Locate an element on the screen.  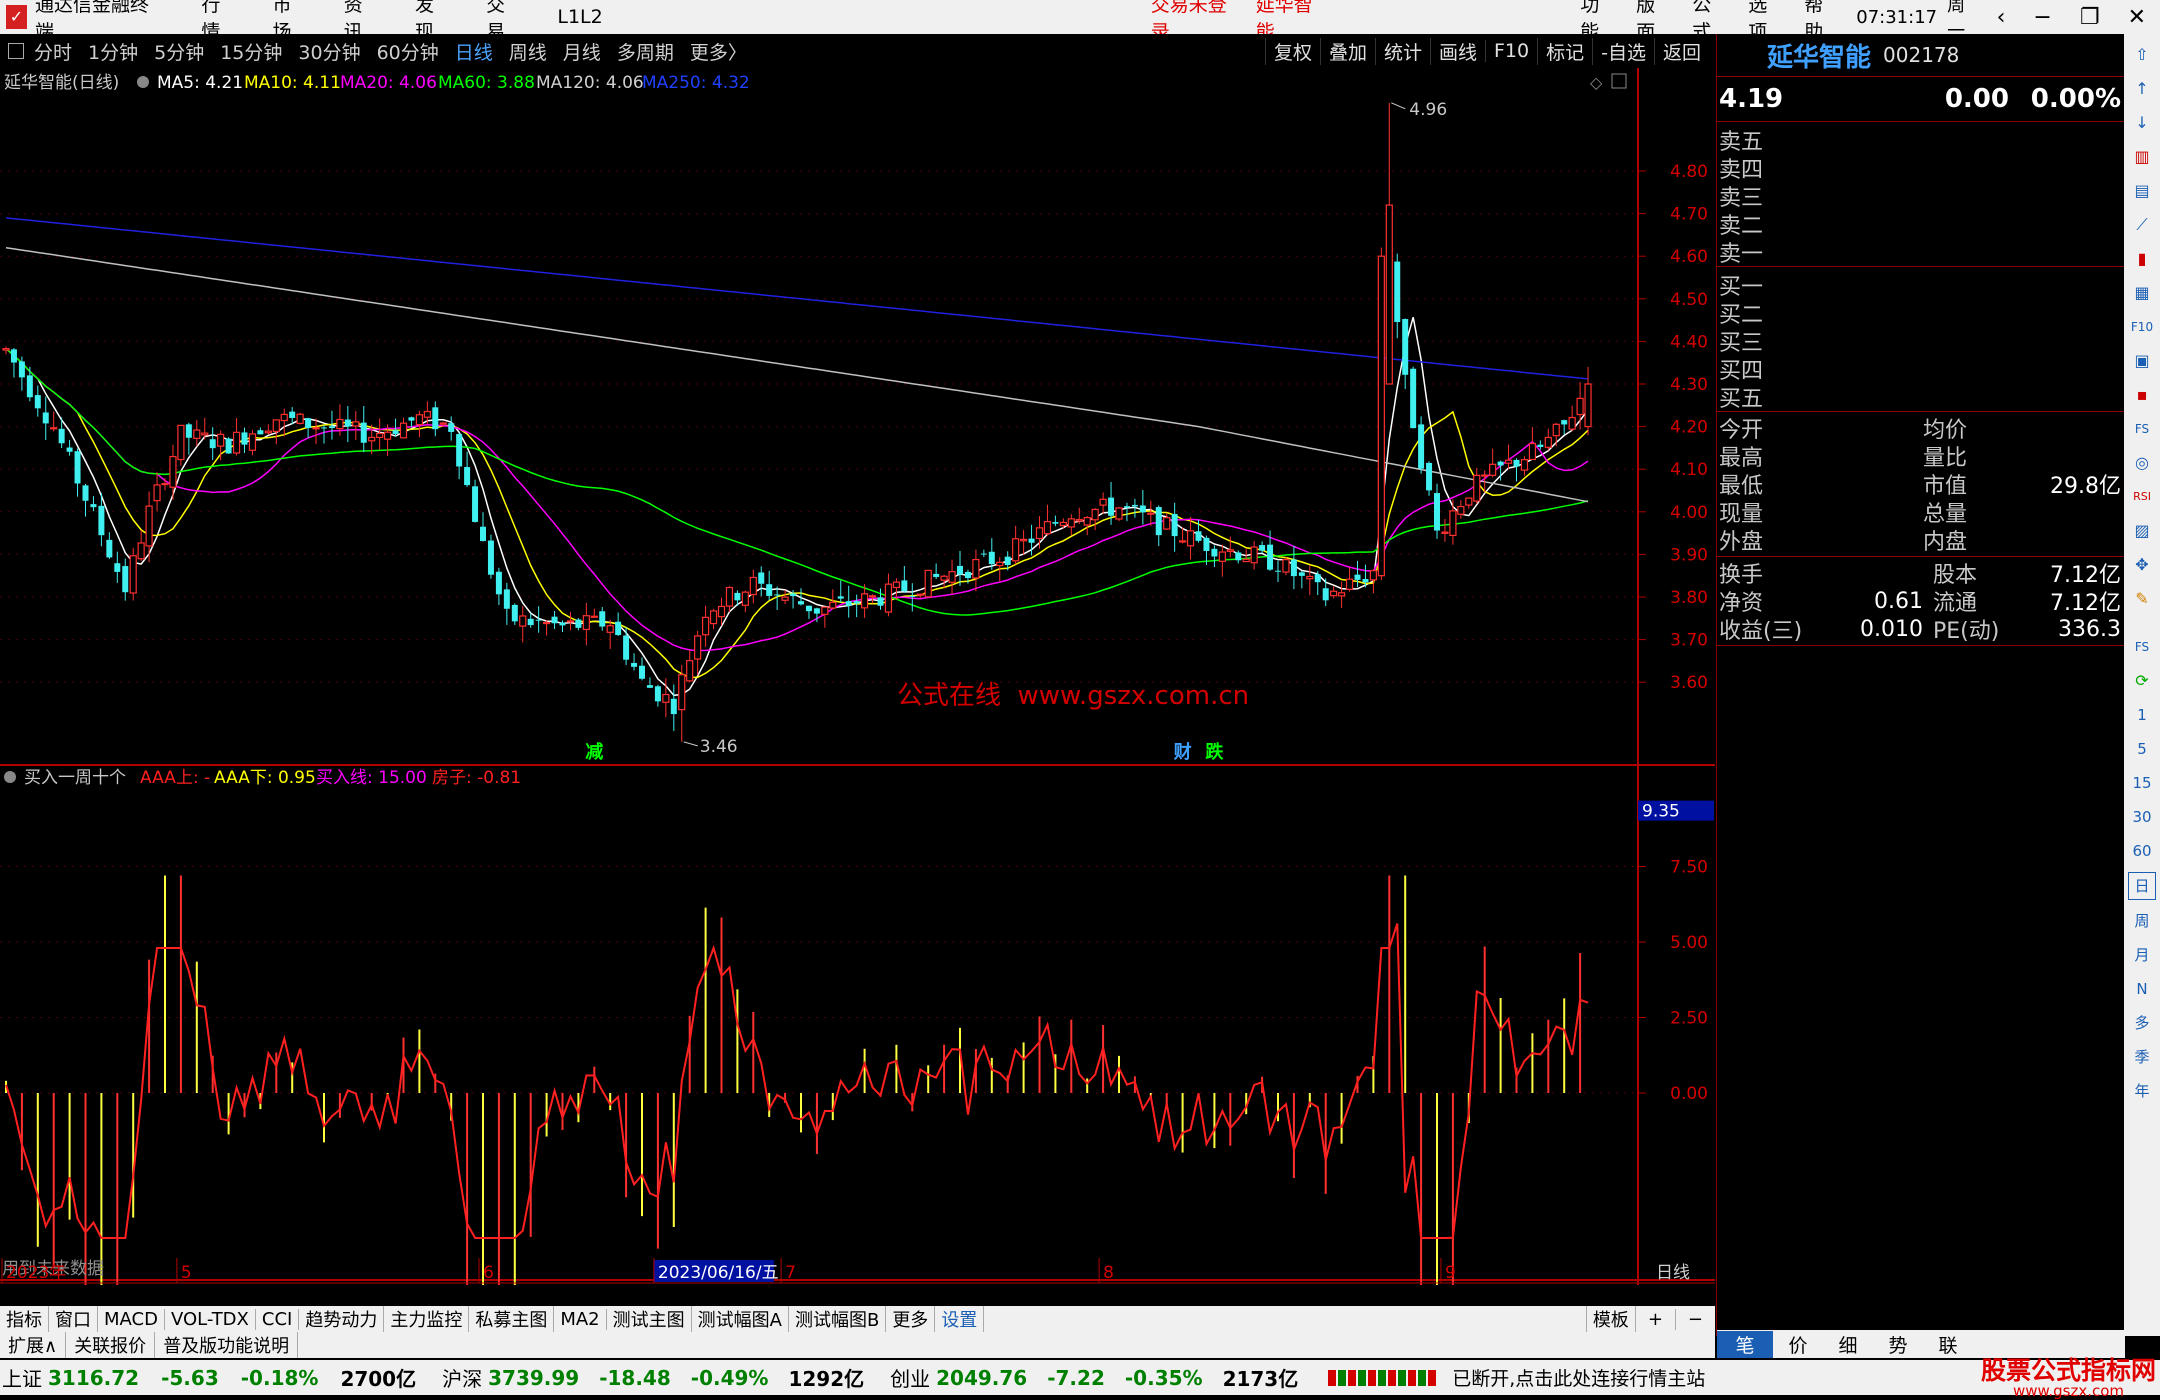
legend-toggle-icon is located at coordinates (143, 82).